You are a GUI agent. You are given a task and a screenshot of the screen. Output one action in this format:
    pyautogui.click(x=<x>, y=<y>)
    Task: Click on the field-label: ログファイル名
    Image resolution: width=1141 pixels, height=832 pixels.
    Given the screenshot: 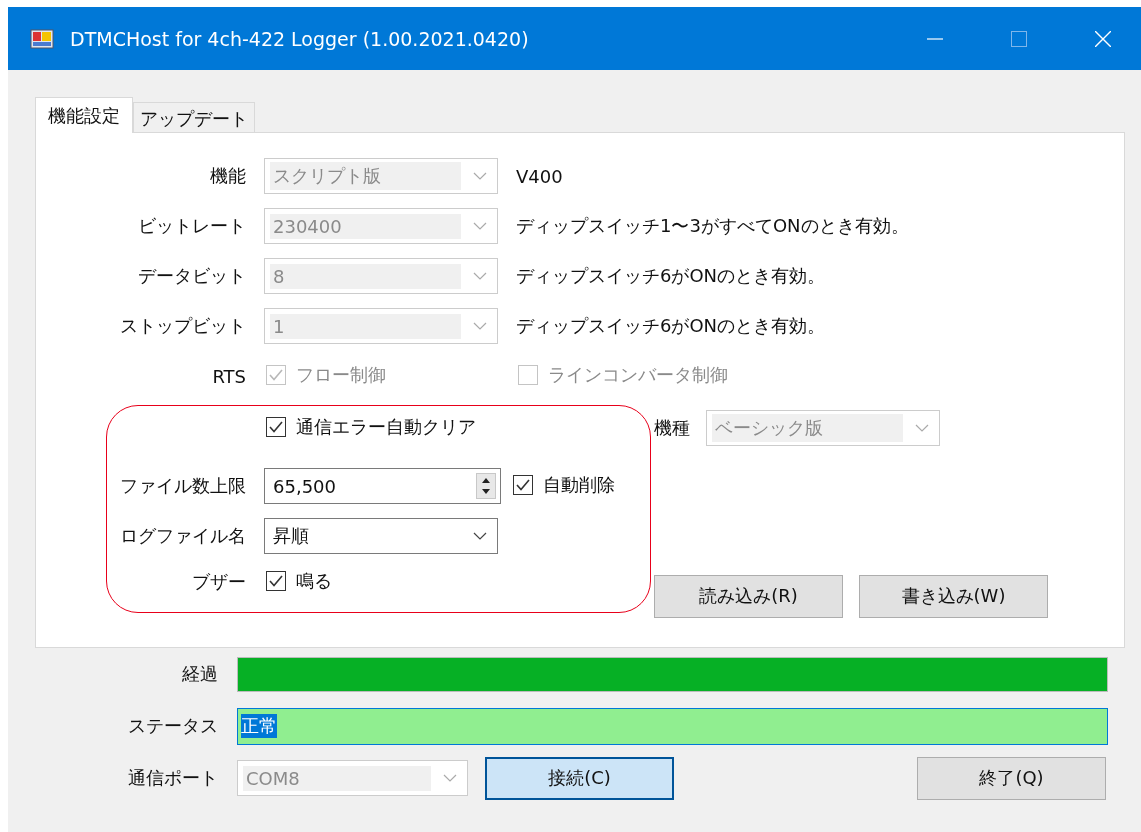 What is the action you would take?
    pyautogui.click(x=182, y=536)
    